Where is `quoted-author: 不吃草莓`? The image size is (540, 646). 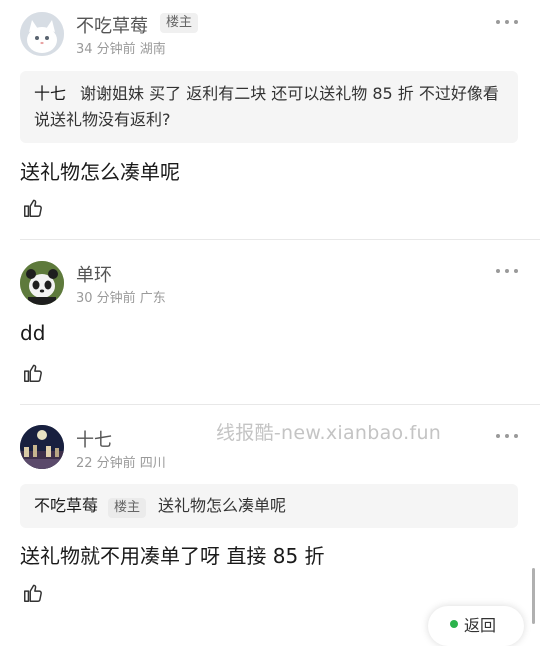
quoted-author: 不吃草莓 is located at coordinates (66, 505).